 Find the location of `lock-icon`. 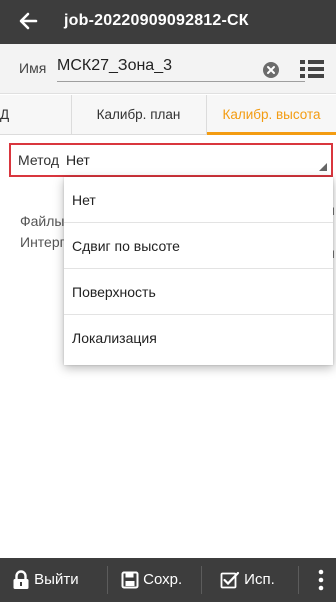

lock-icon is located at coordinates (21, 580).